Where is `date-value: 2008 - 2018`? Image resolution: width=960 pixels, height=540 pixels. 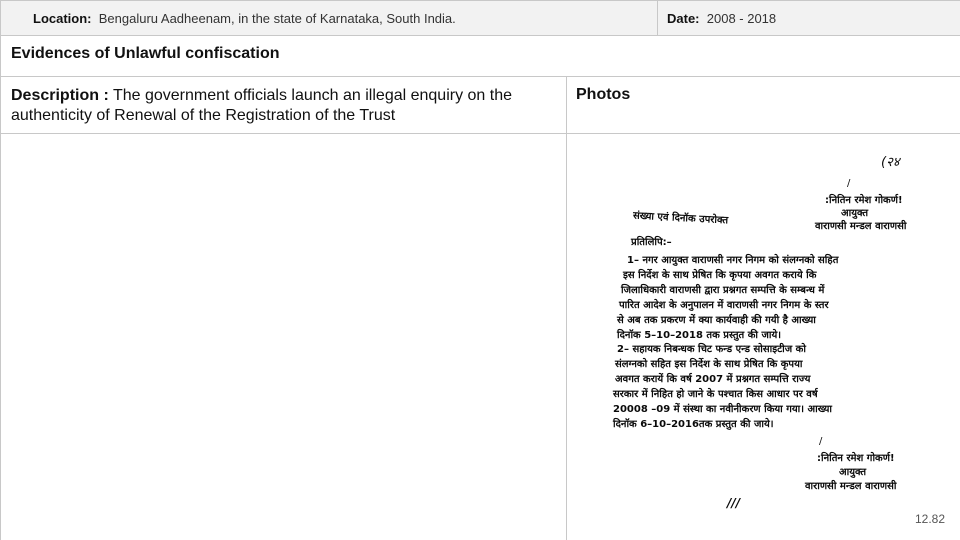
date-value: 2008 - 2018 is located at coordinates (741, 18).